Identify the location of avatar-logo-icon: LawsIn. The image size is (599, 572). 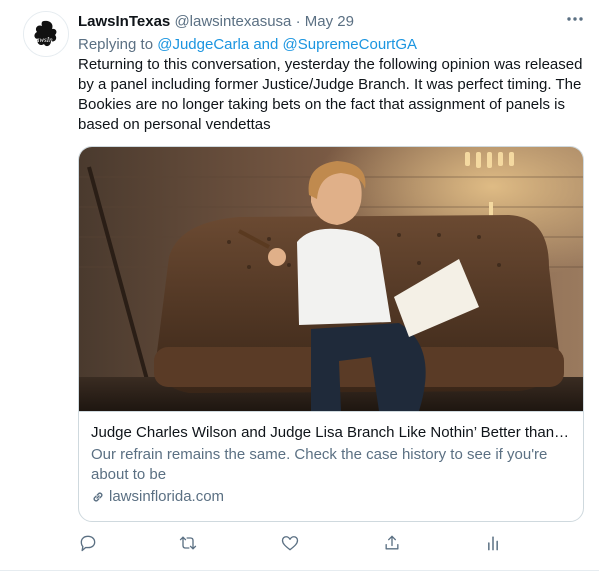
(46, 34).